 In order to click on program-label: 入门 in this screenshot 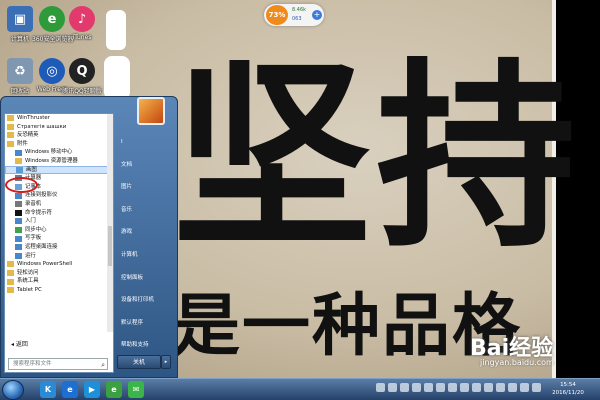, I will do `click(30, 221)`.